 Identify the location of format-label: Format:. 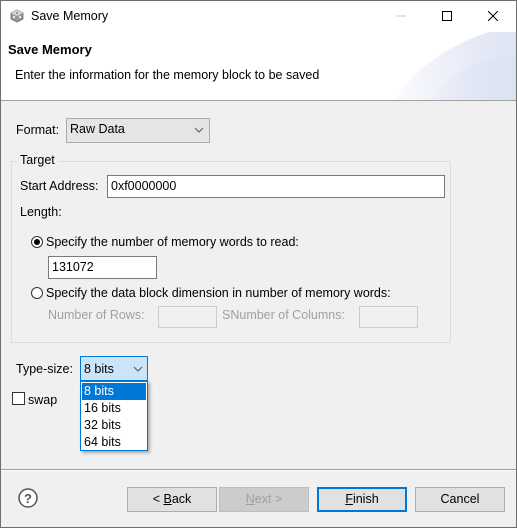
(38, 130).